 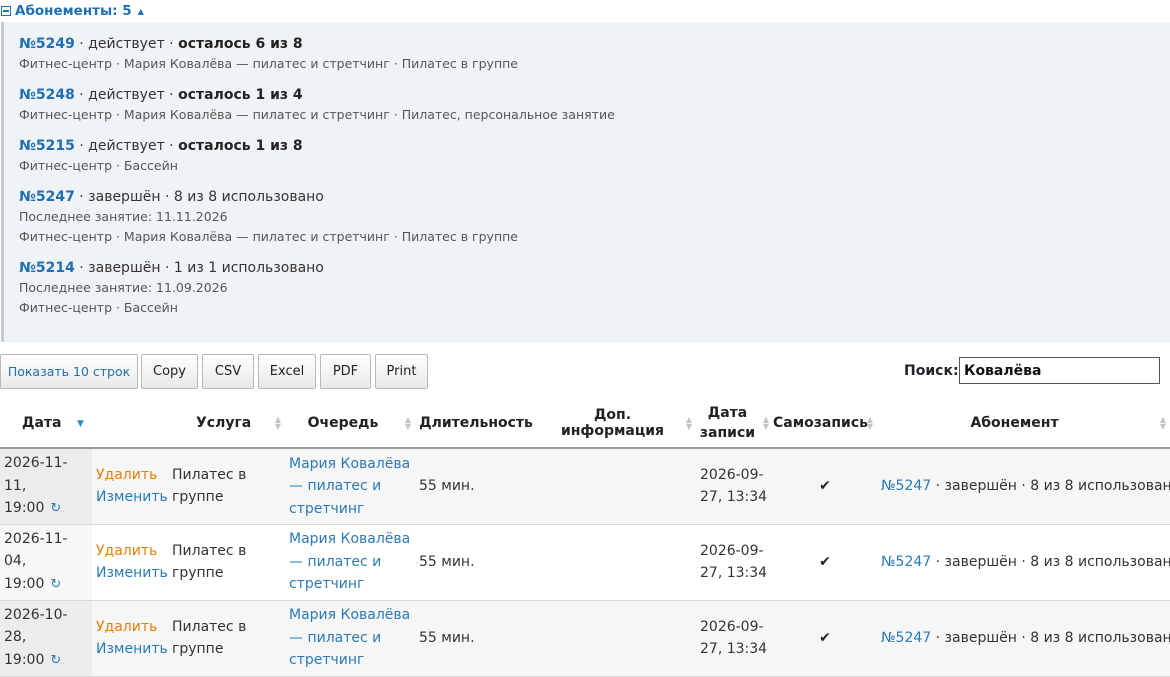 I want to click on column-header-self-booking: Самозапись ▲ ▼, so click(x=825, y=423).